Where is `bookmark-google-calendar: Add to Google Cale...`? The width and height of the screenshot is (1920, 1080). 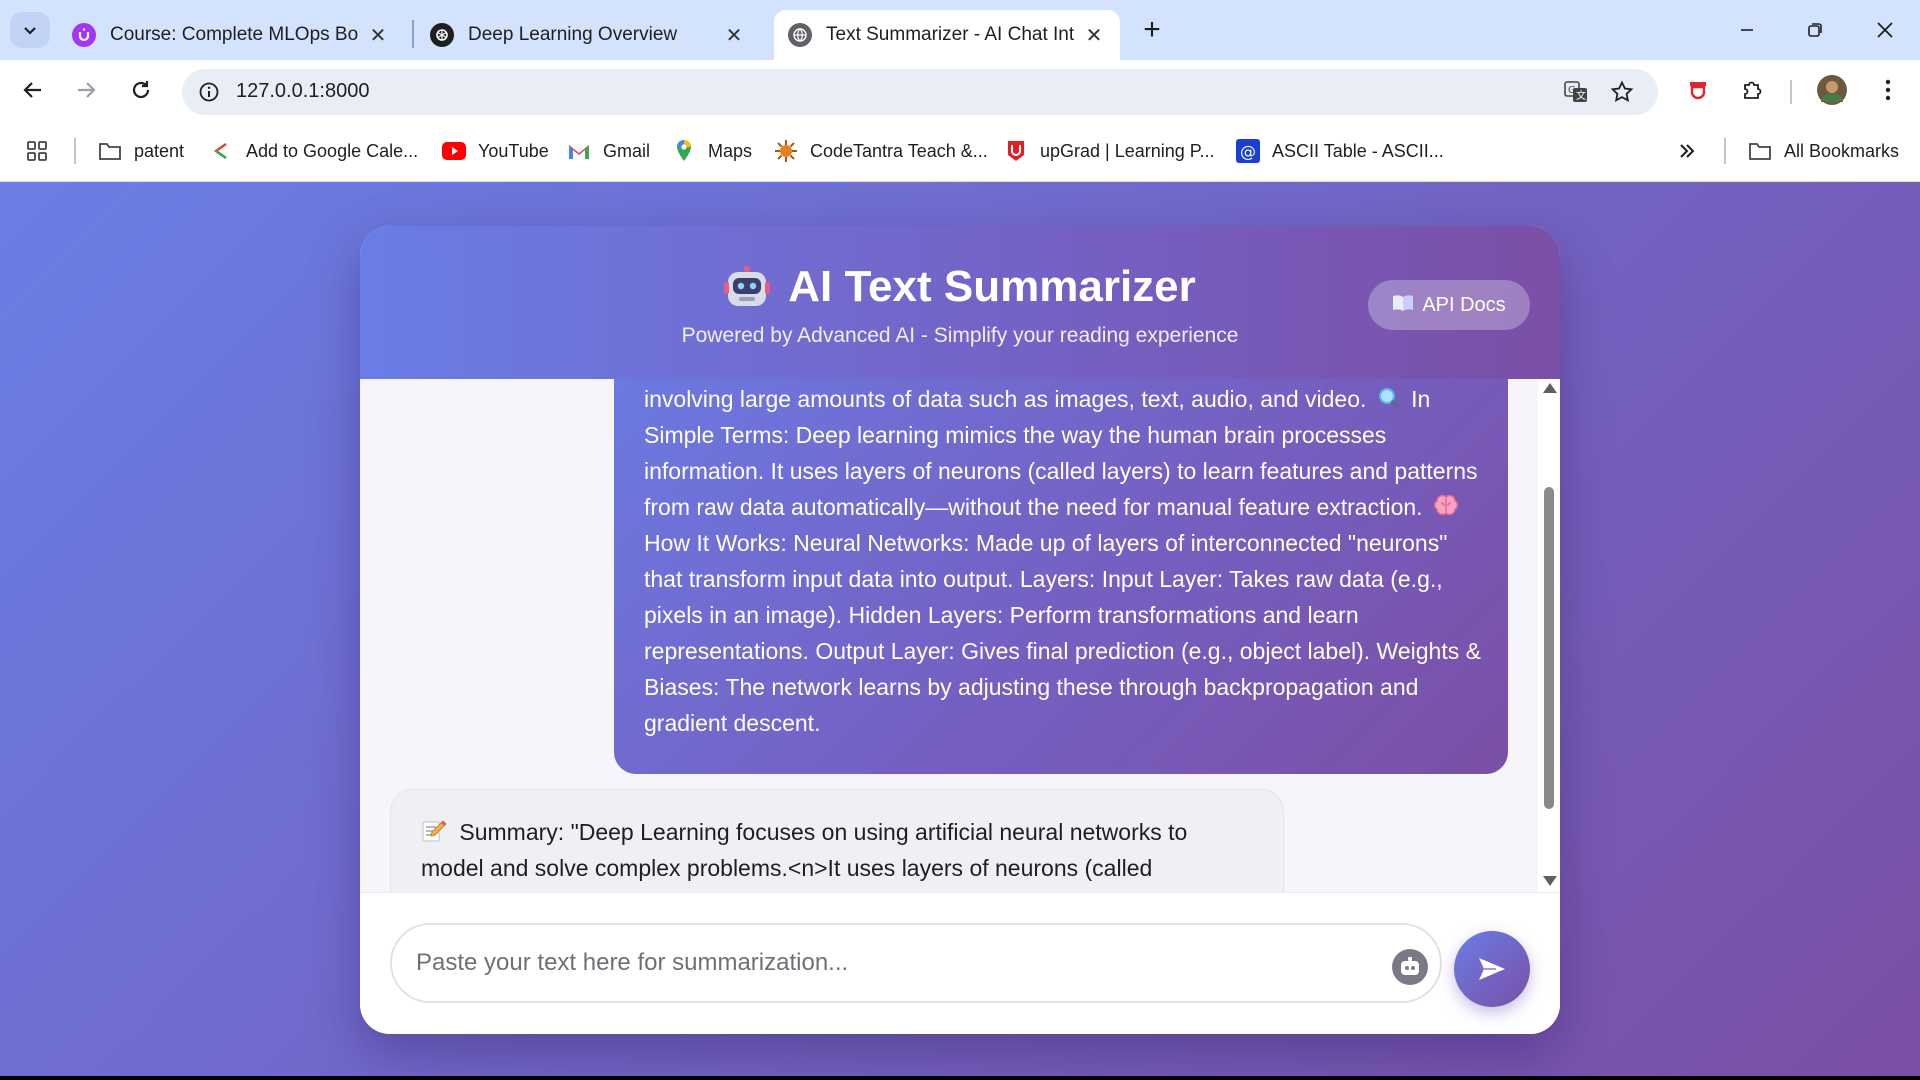
bookmark-google-calendar: Add to Google Cale... is located at coordinates (314, 151).